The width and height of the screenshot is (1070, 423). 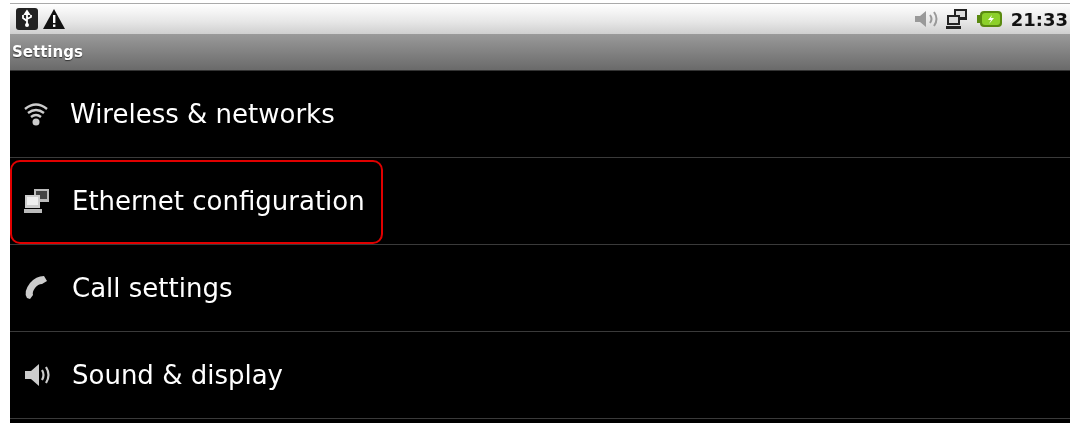 I want to click on warning-icon, so click(x=54, y=19).